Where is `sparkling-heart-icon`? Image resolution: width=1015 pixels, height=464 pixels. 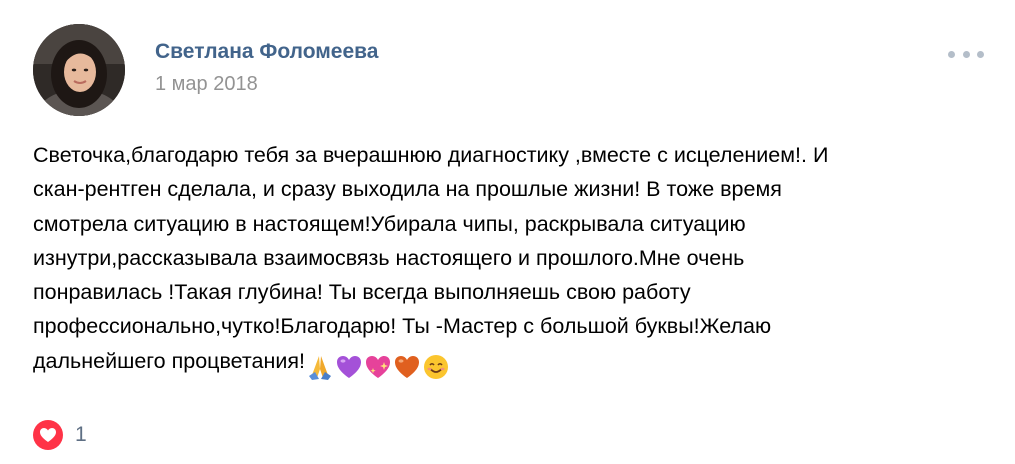
sparkling-heart-icon is located at coordinates (377, 367).